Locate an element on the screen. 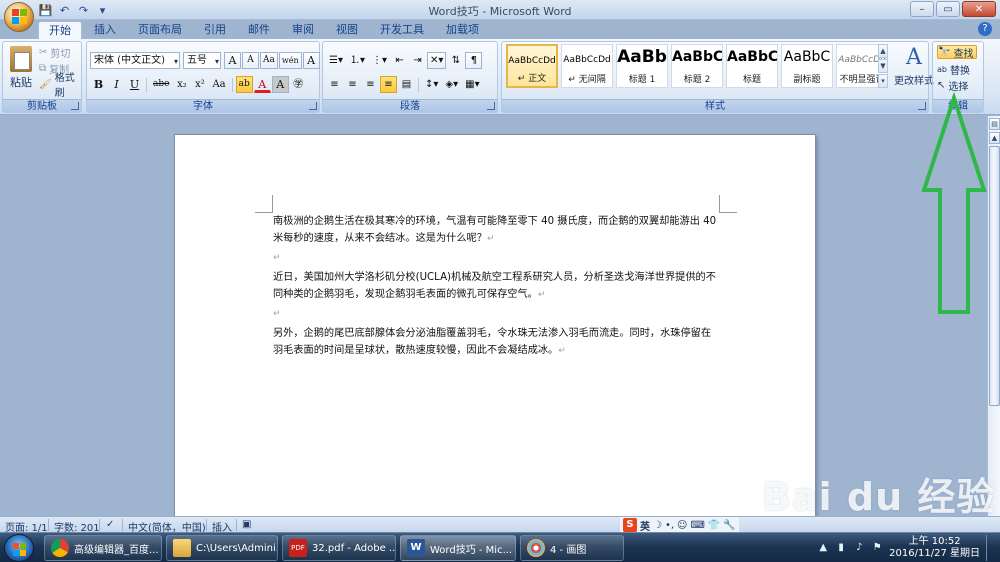 This screenshot has height=562, width=1000. minimize-button: – is located at coordinates (922, 9).